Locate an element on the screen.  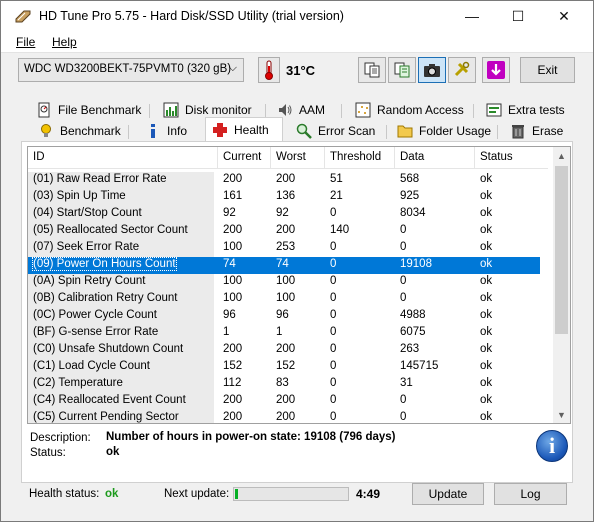
speaker-icon is located at coordinates (285, 110).